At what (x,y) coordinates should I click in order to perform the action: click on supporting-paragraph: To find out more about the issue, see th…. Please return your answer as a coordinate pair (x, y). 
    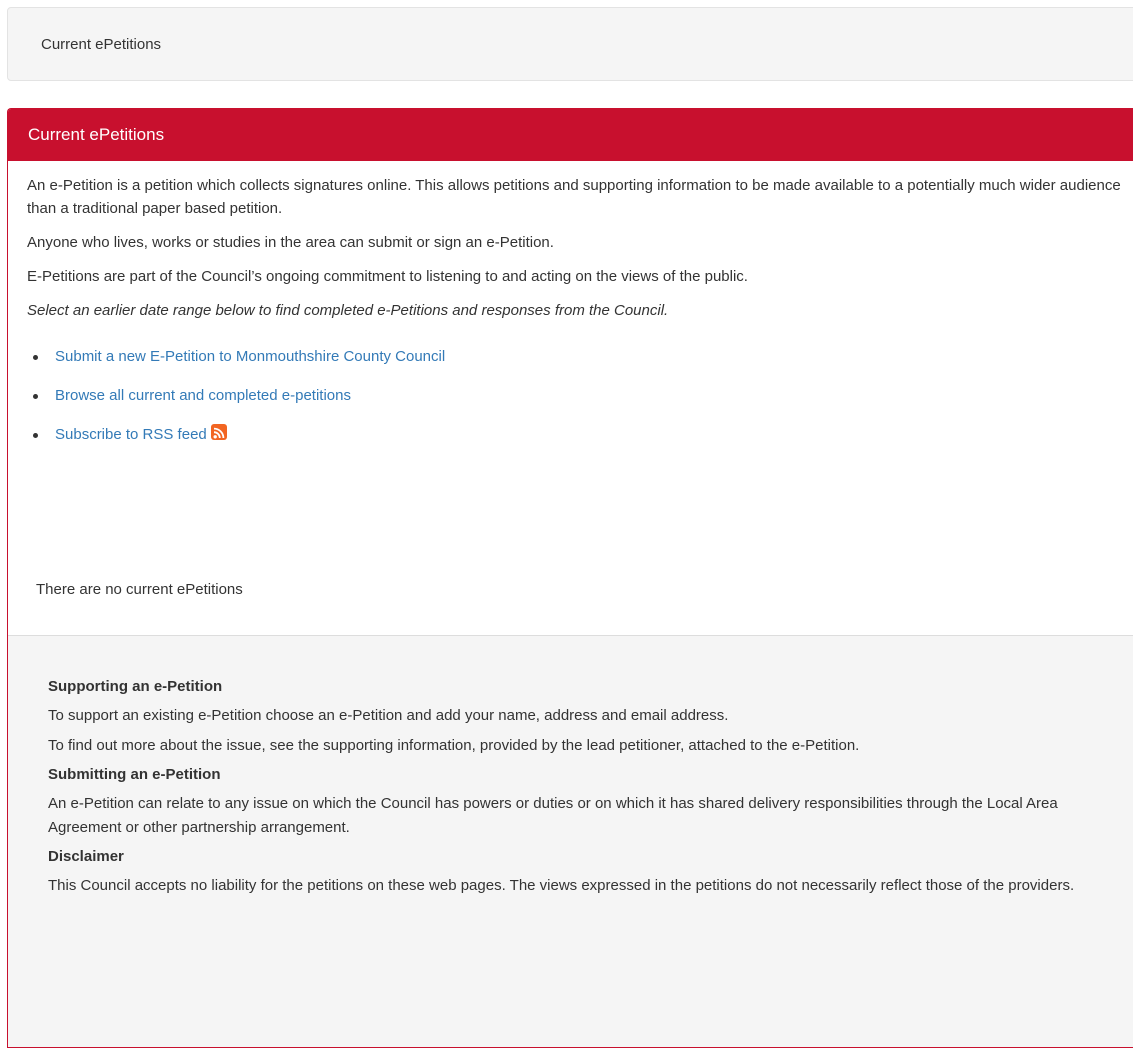
    Looking at the image, I should click on (454, 745).